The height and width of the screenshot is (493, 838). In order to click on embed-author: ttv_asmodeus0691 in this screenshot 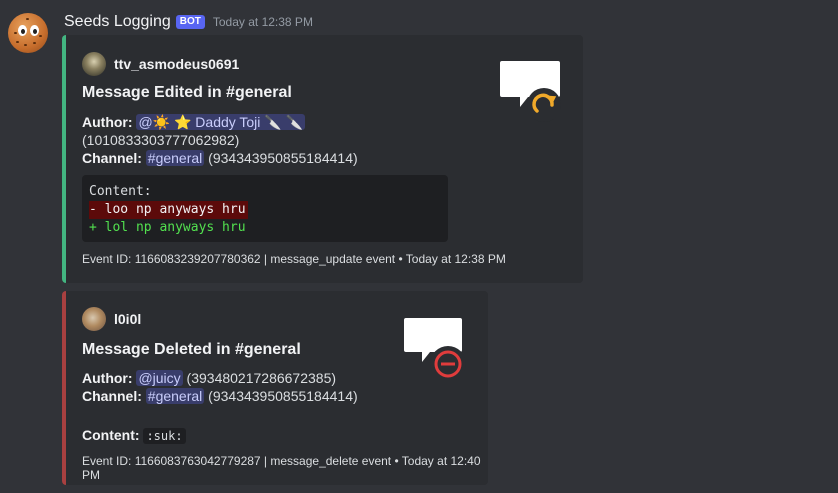, I will do `click(160, 64)`.